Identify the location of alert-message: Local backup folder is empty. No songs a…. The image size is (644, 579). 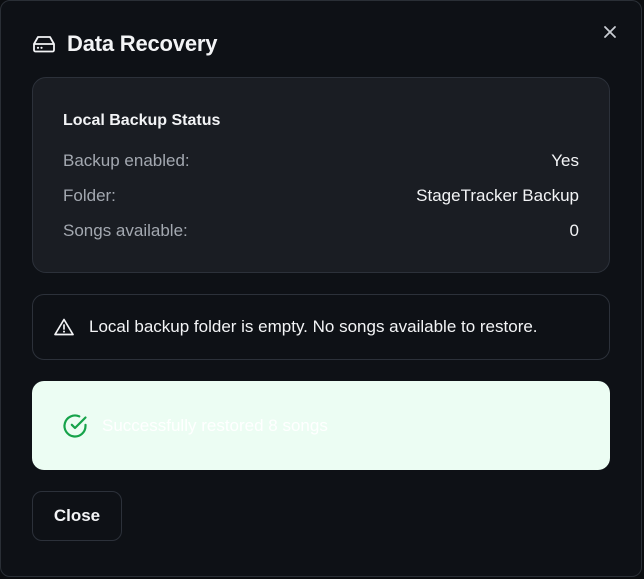
(313, 326).